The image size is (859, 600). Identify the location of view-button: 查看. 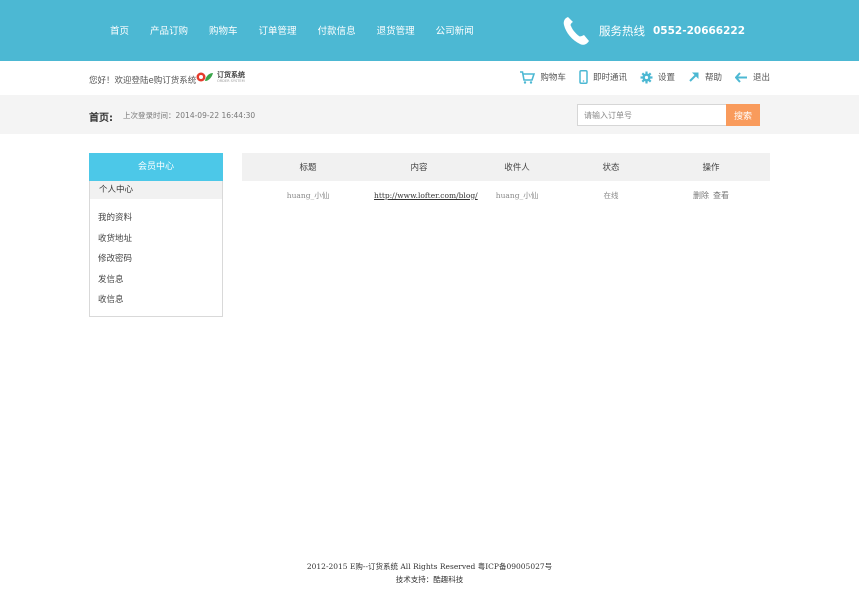
(721, 195).